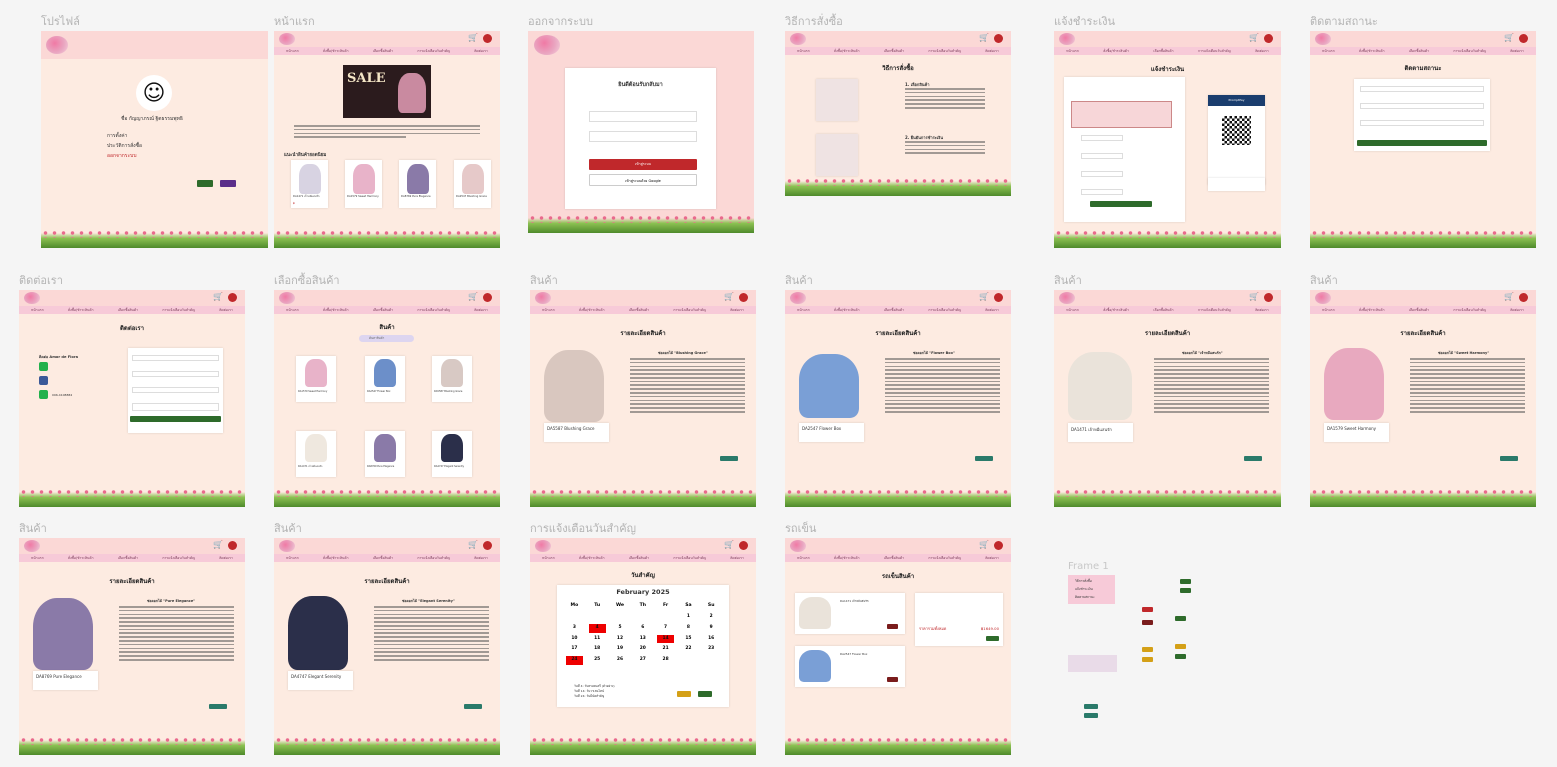 This screenshot has width=1557, height=767. What do you see at coordinates (705, 694) in the screenshot?
I see `add-event-button` at bounding box center [705, 694].